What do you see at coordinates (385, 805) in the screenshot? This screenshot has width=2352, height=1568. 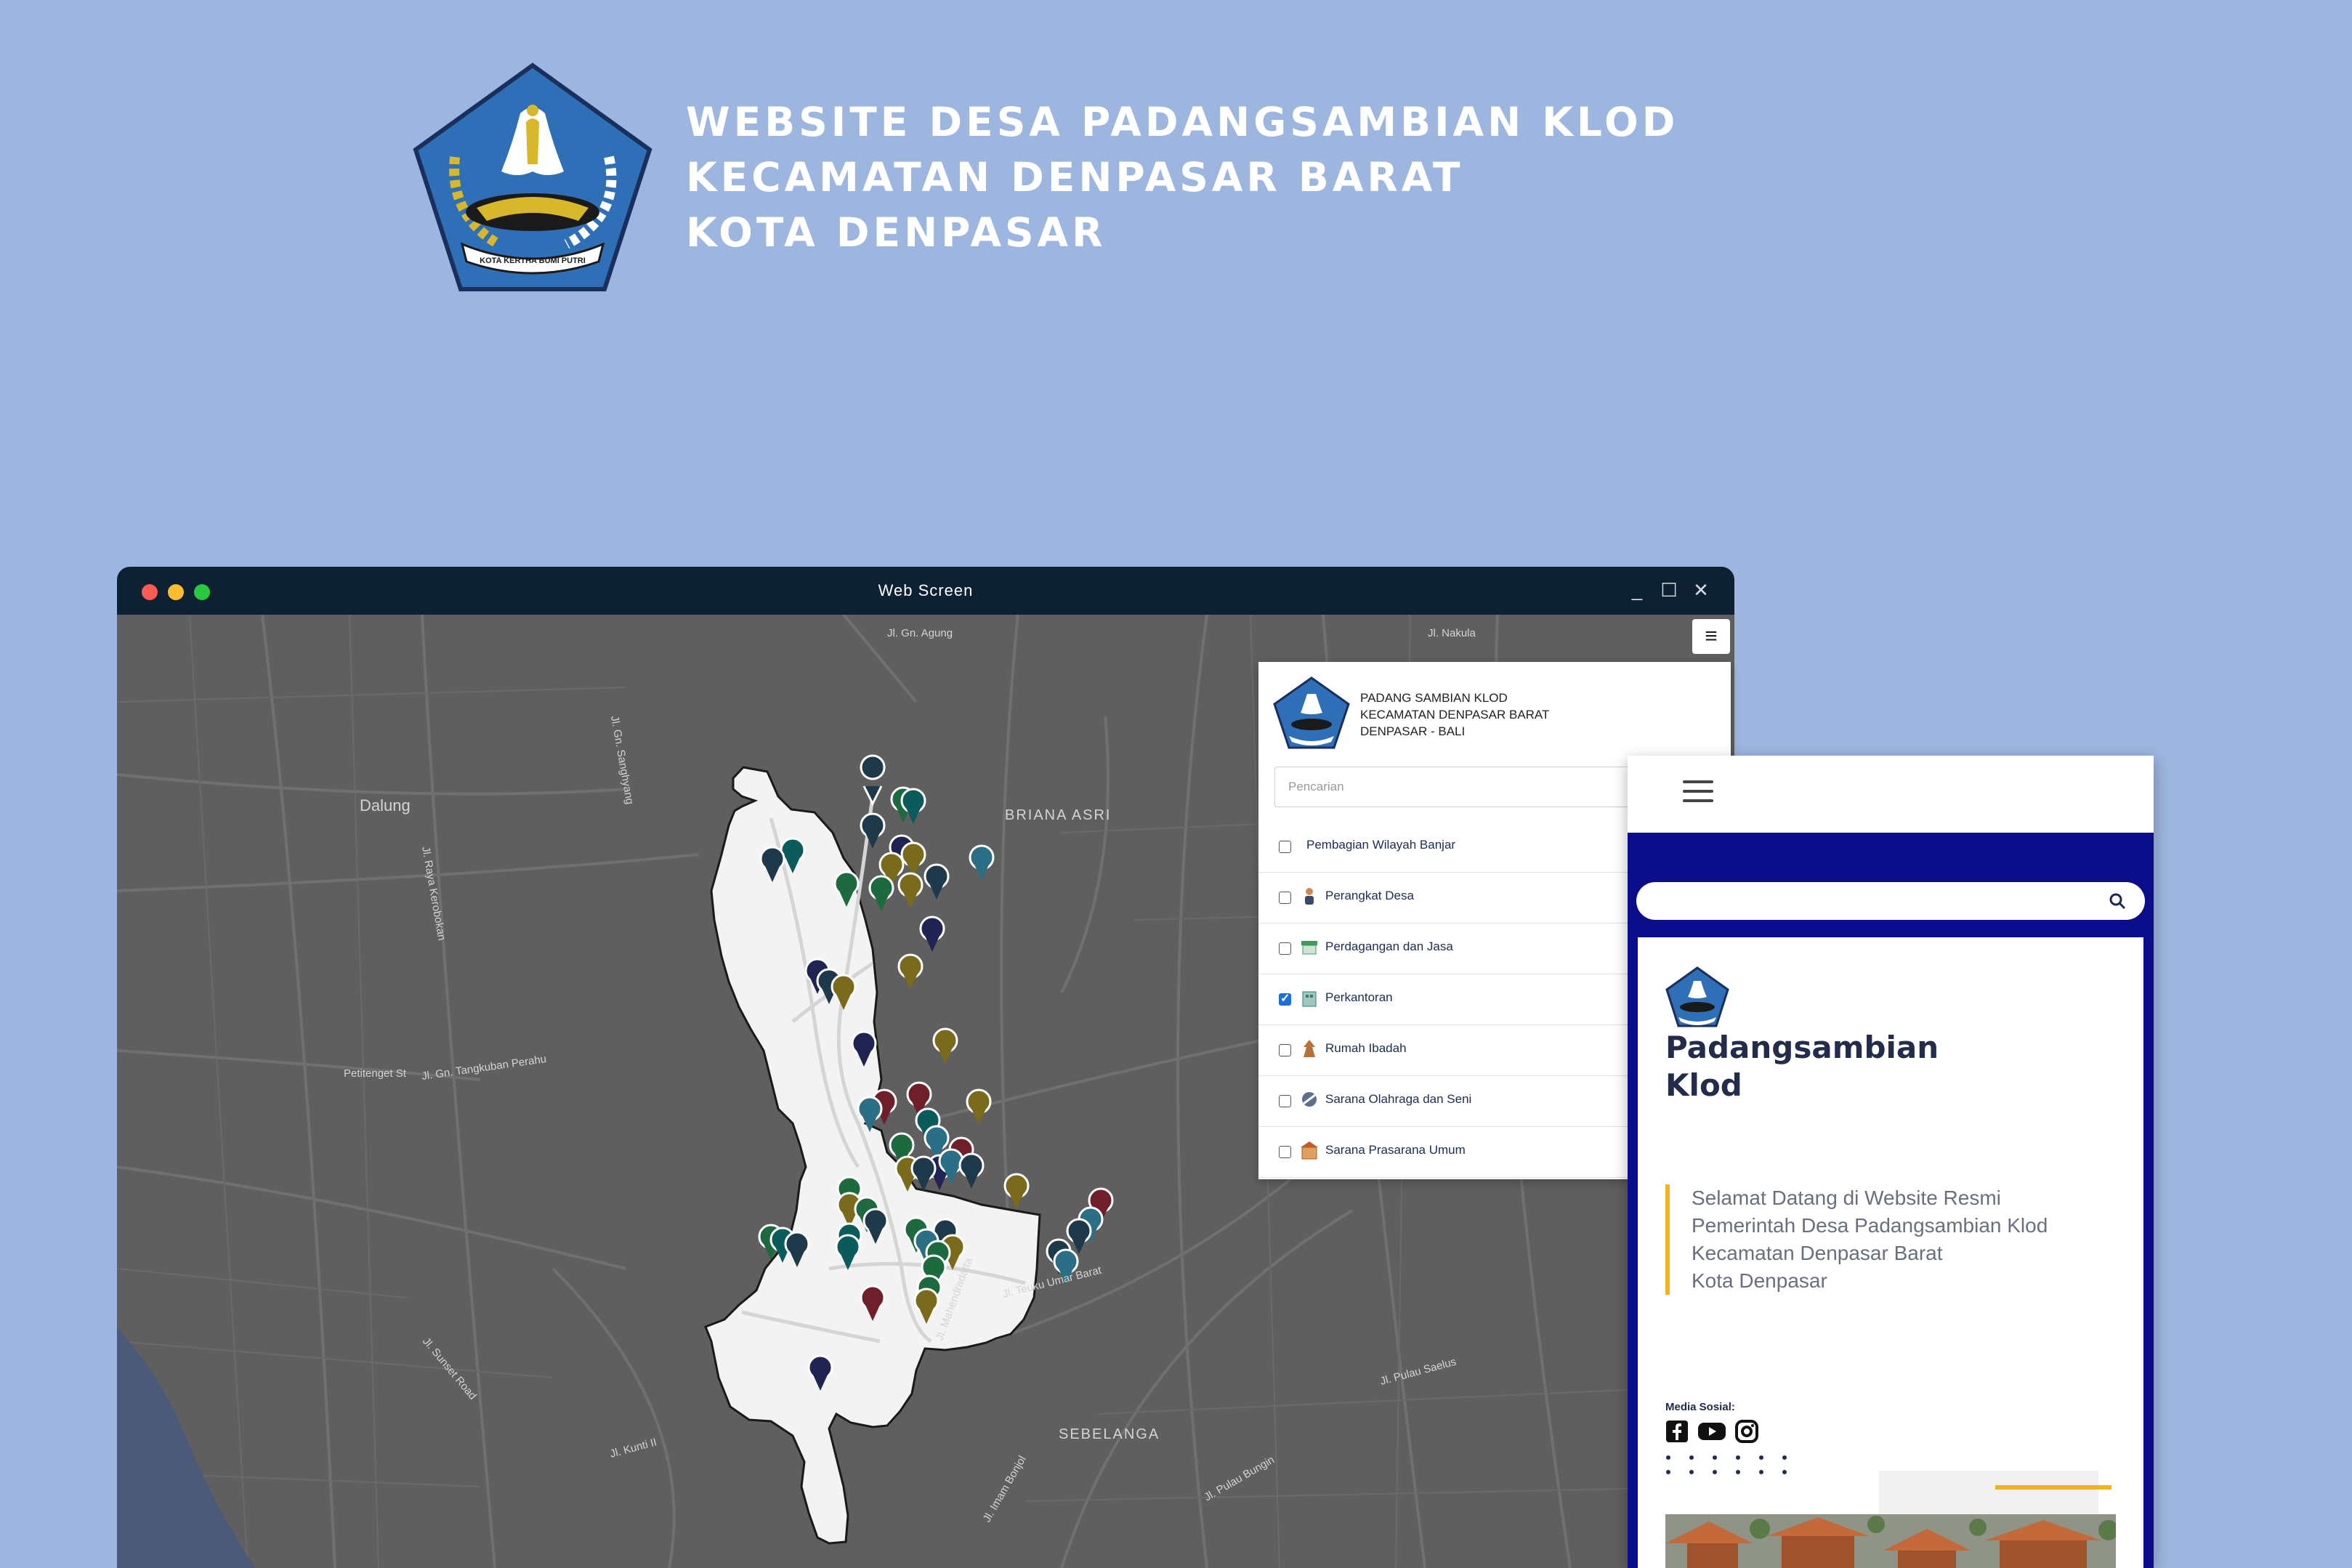 I see `map-label-dalung: Dalung` at bounding box center [385, 805].